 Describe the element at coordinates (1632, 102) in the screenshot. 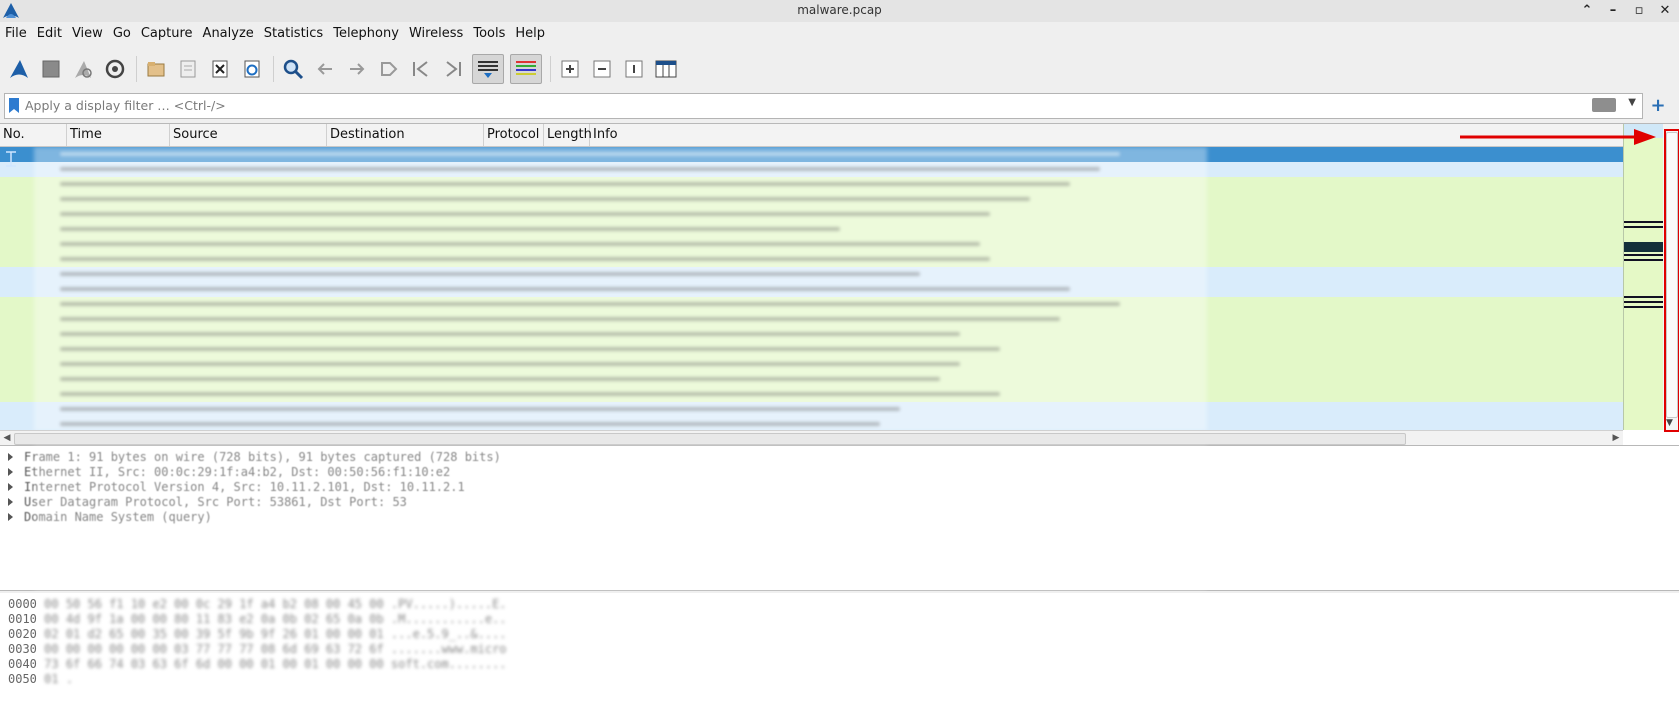

I see `filter-history-dropdown-icon: ▼` at that location.